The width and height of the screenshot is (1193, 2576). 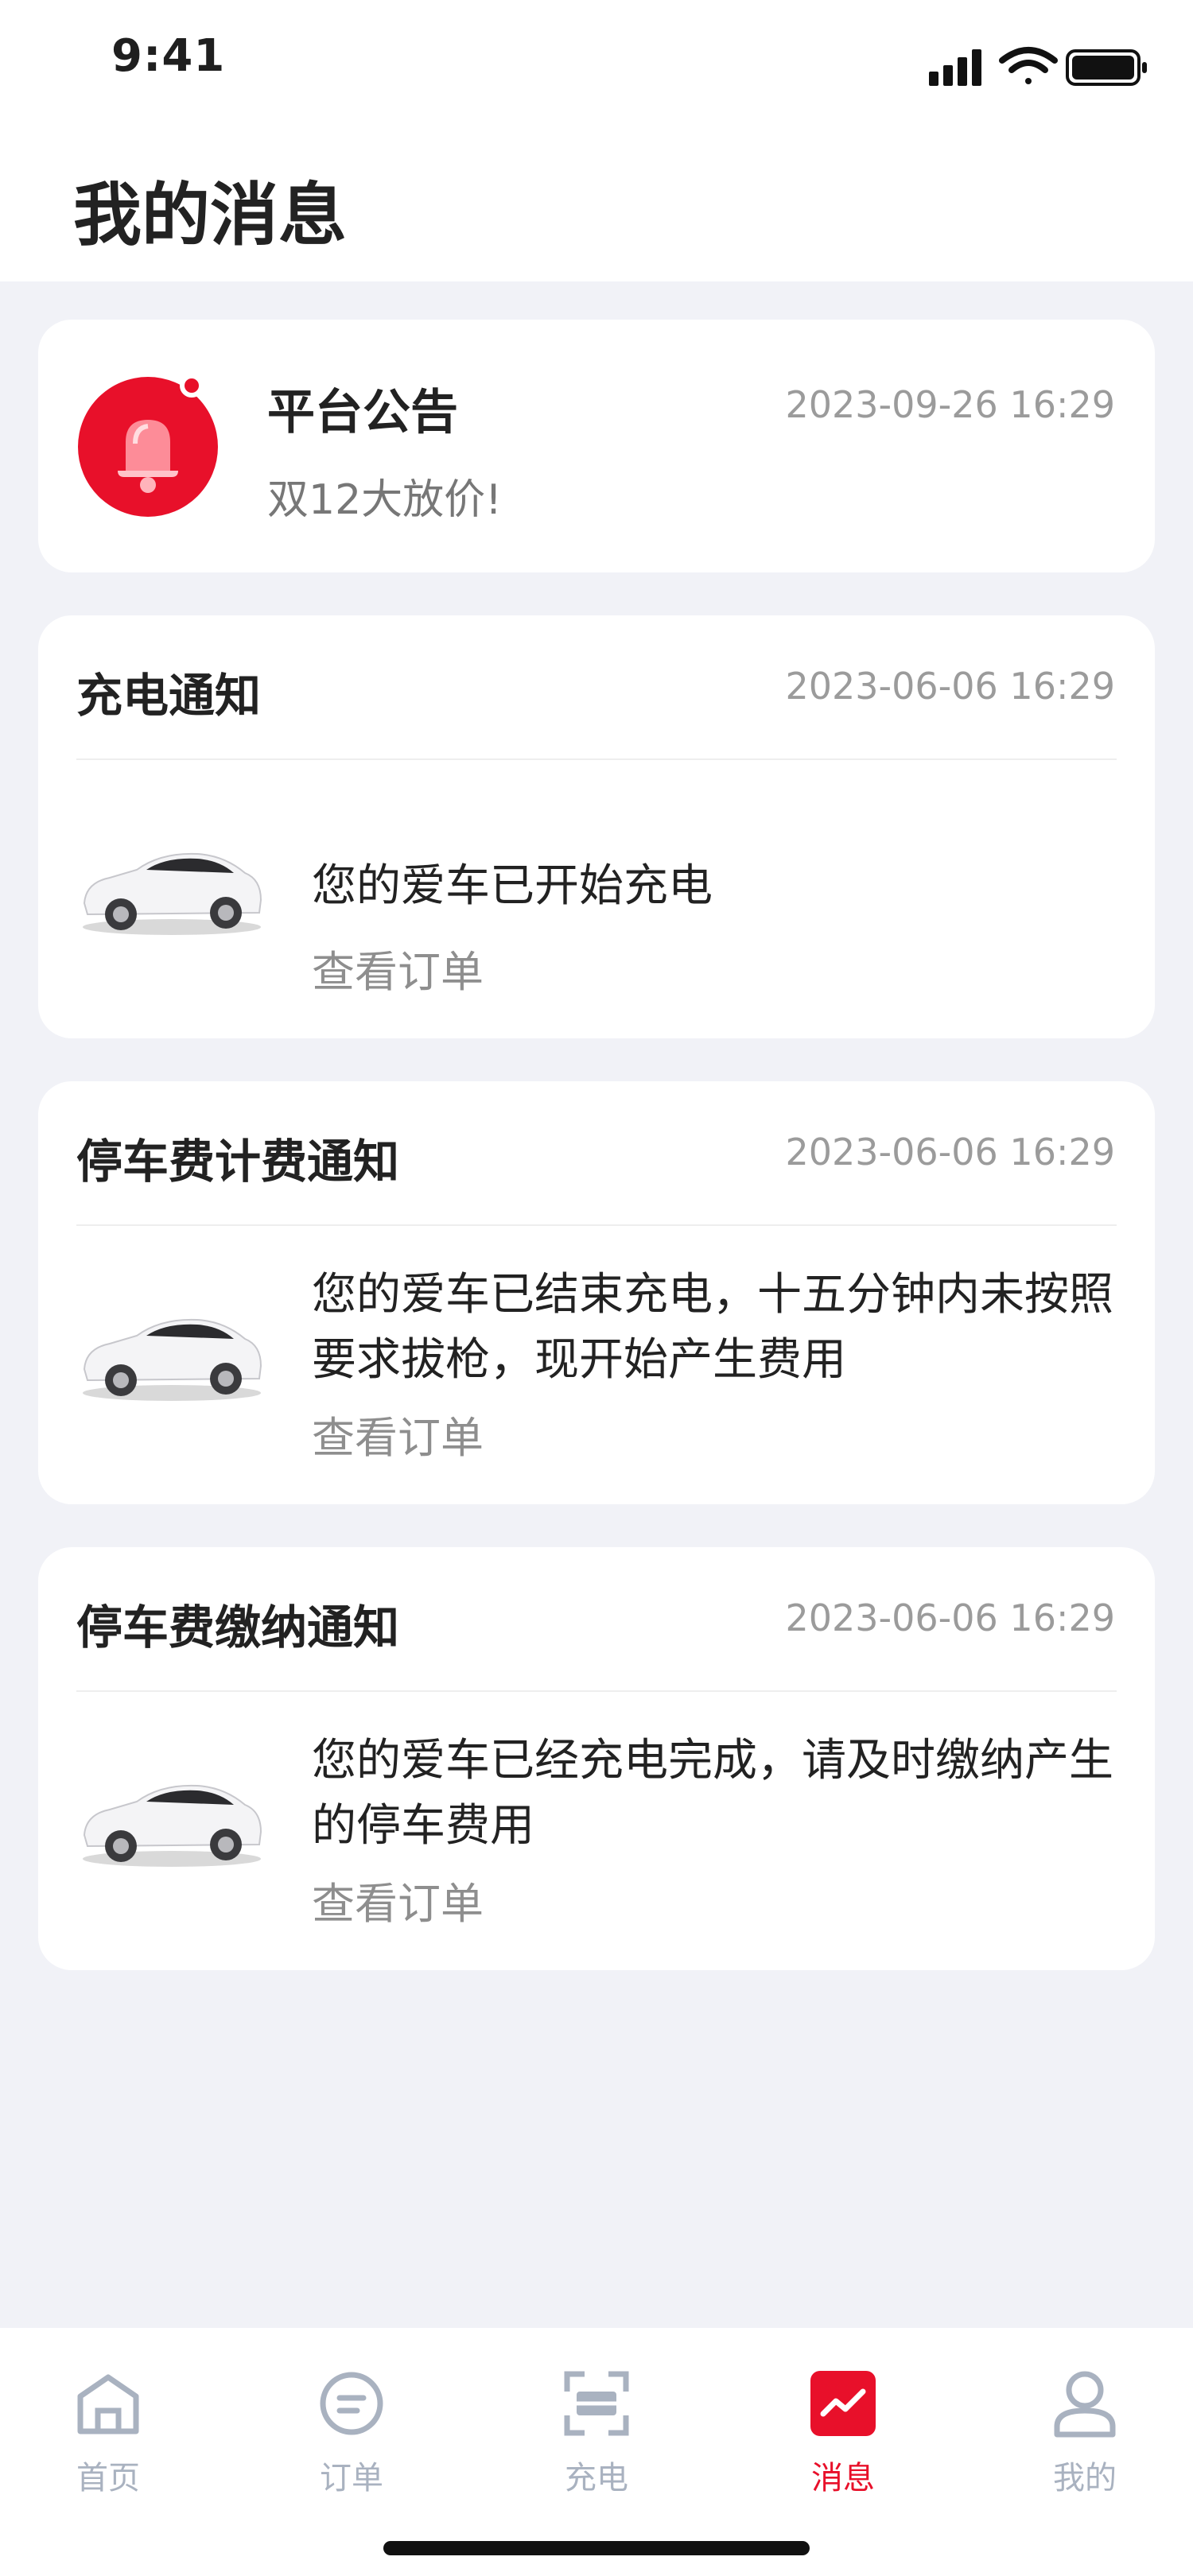 What do you see at coordinates (148, 445) in the screenshot?
I see `bell-icon` at bounding box center [148, 445].